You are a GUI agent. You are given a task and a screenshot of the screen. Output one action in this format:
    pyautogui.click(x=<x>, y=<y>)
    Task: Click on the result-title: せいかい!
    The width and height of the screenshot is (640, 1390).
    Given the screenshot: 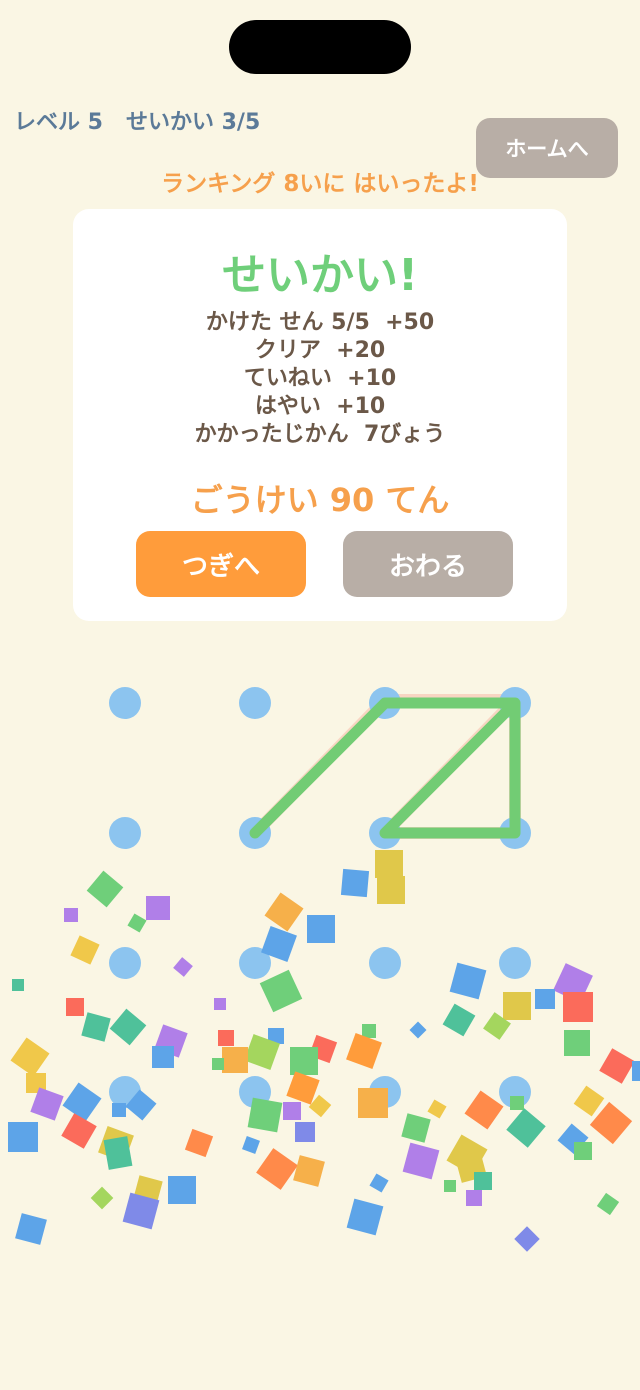 What is the action you would take?
    pyautogui.click(x=320, y=275)
    